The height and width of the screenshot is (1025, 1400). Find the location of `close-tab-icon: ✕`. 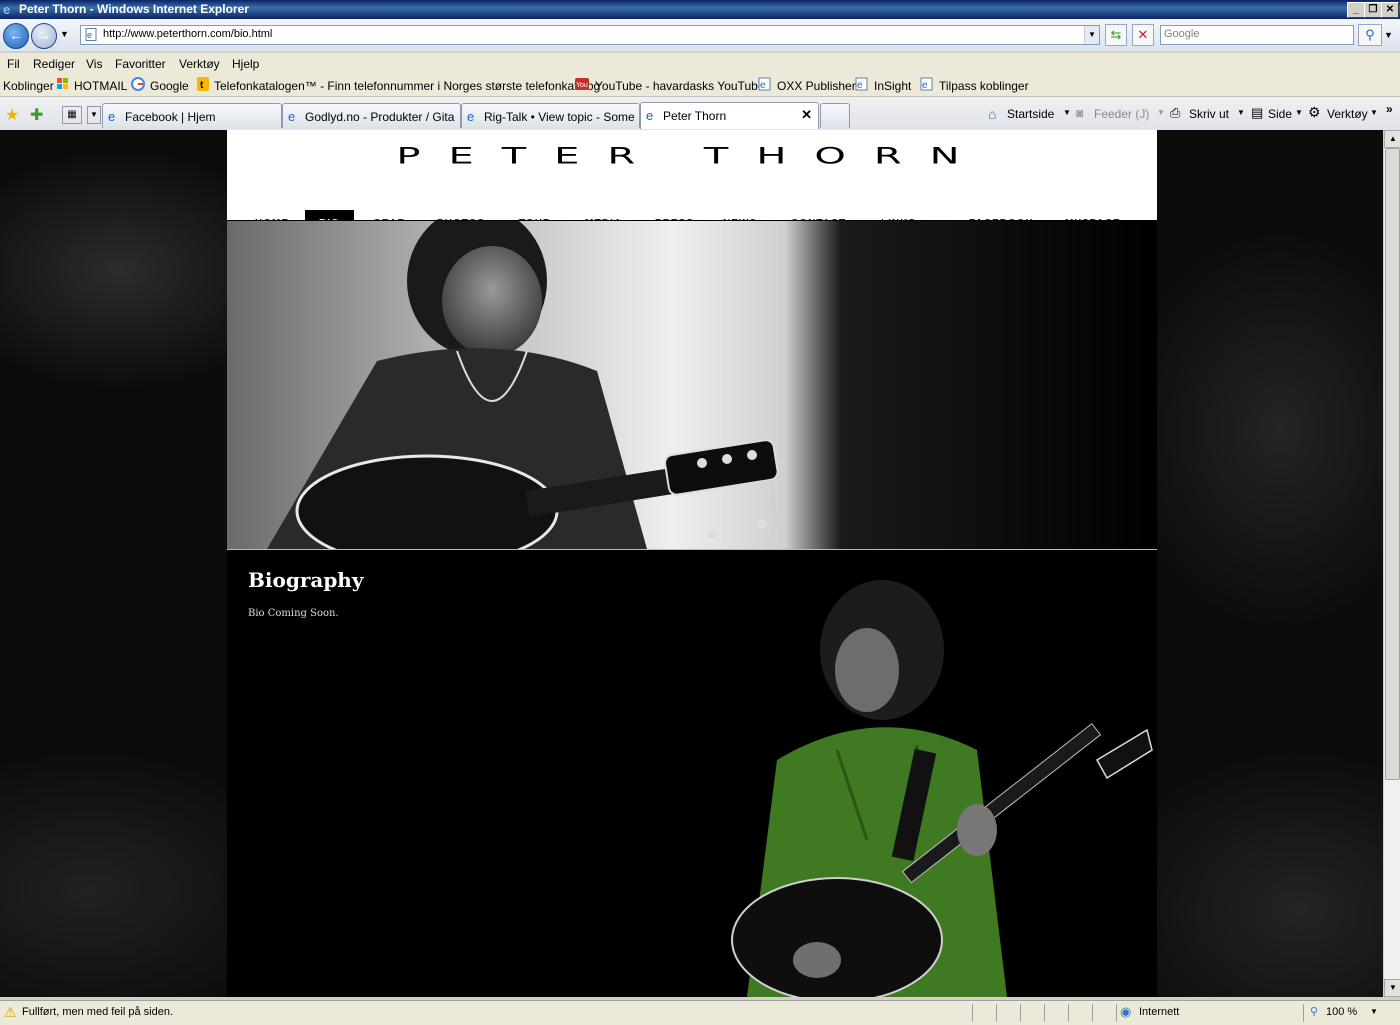

close-tab-icon: ✕ is located at coordinates (806, 115).